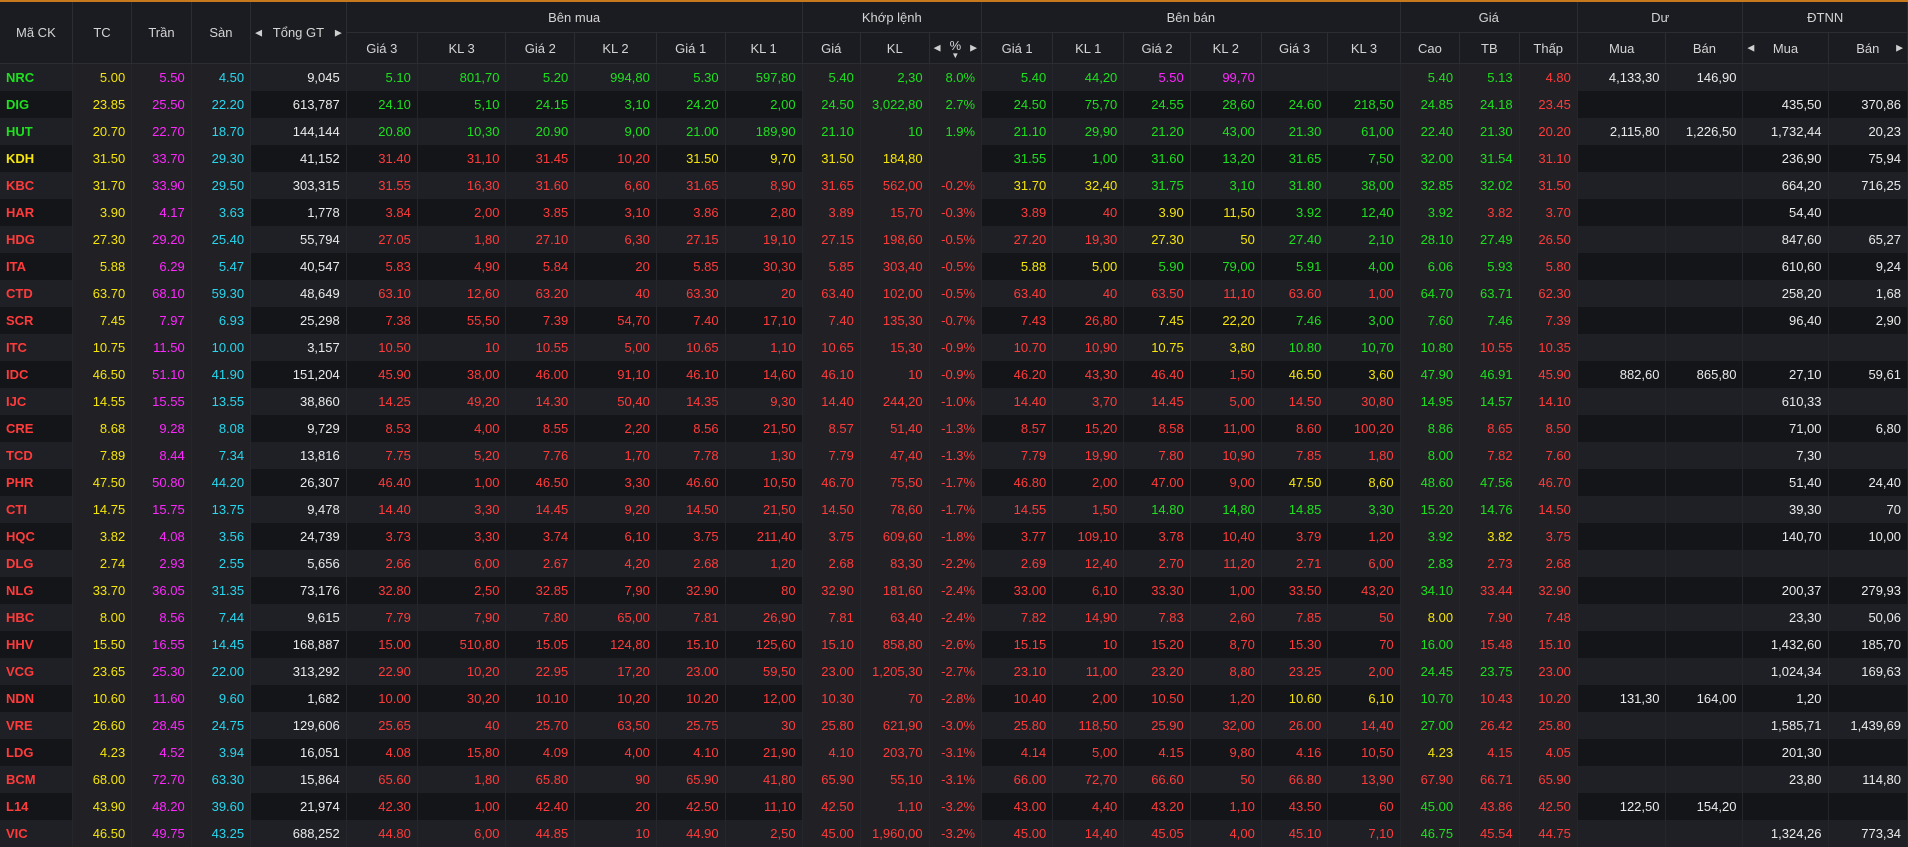 The image size is (1908, 847). What do you see at coordinates (1017, 48) in the screenshot?
I see `sell-subheader-0: Giá 1` at bounding box center [1017, 48].